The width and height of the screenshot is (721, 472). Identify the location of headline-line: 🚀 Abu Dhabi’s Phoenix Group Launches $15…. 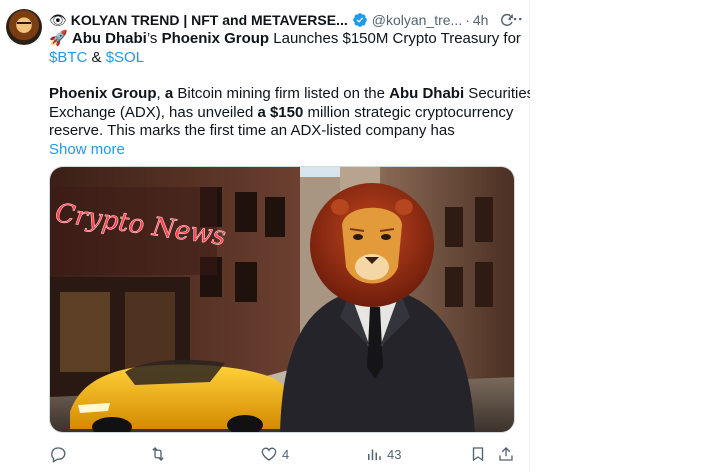
(285, 39).